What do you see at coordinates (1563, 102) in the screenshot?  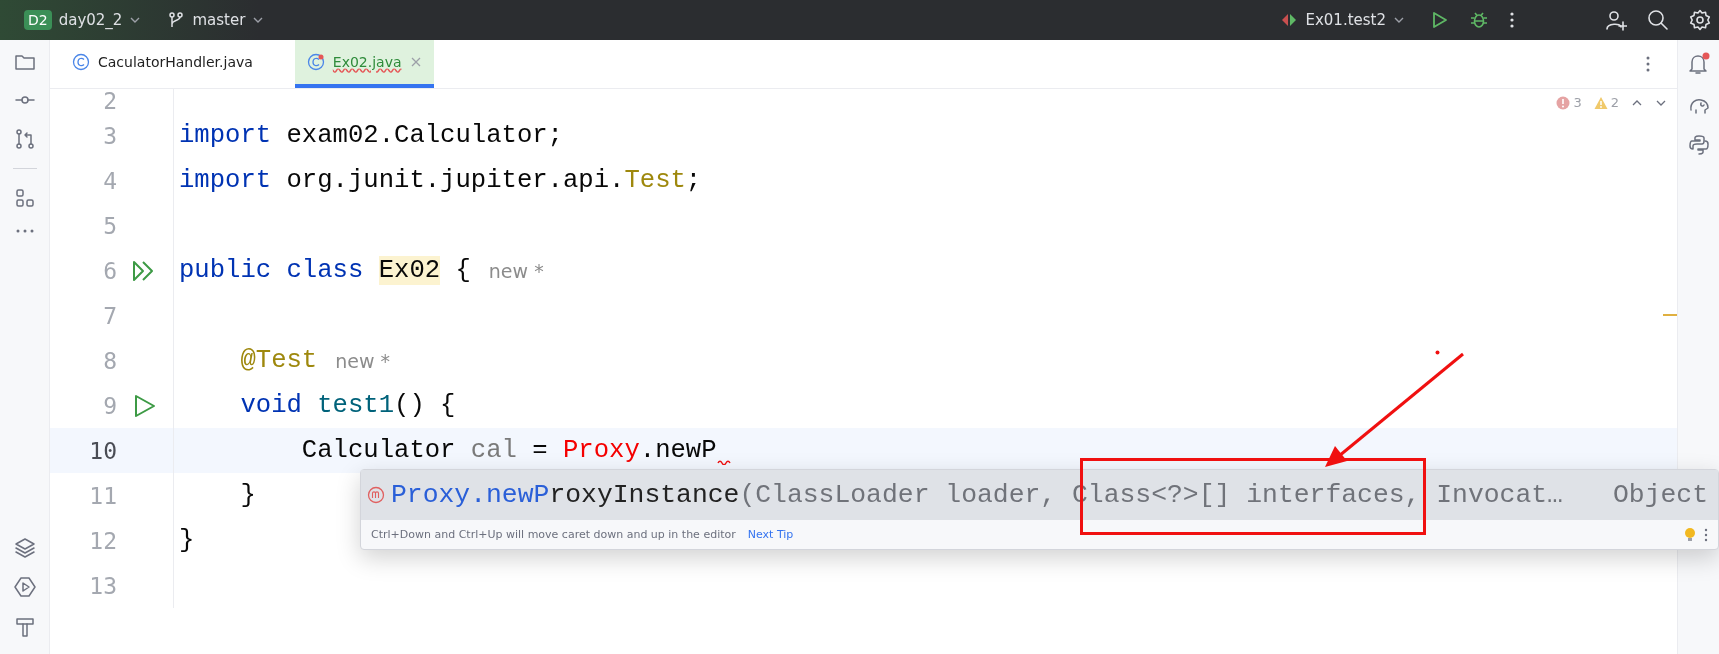 I see `error-icon` at bounding box center [1563, 102].